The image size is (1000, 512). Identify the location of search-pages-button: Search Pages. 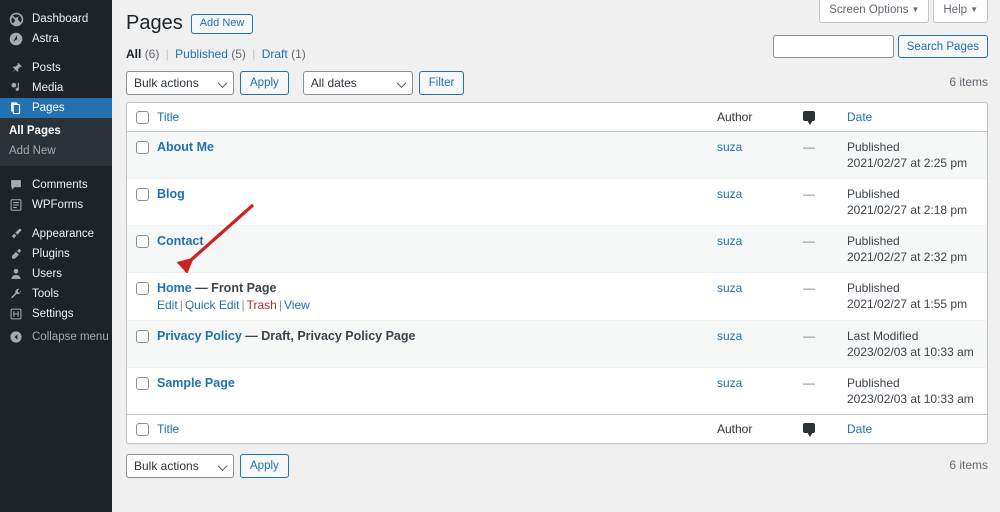
(942, 46).